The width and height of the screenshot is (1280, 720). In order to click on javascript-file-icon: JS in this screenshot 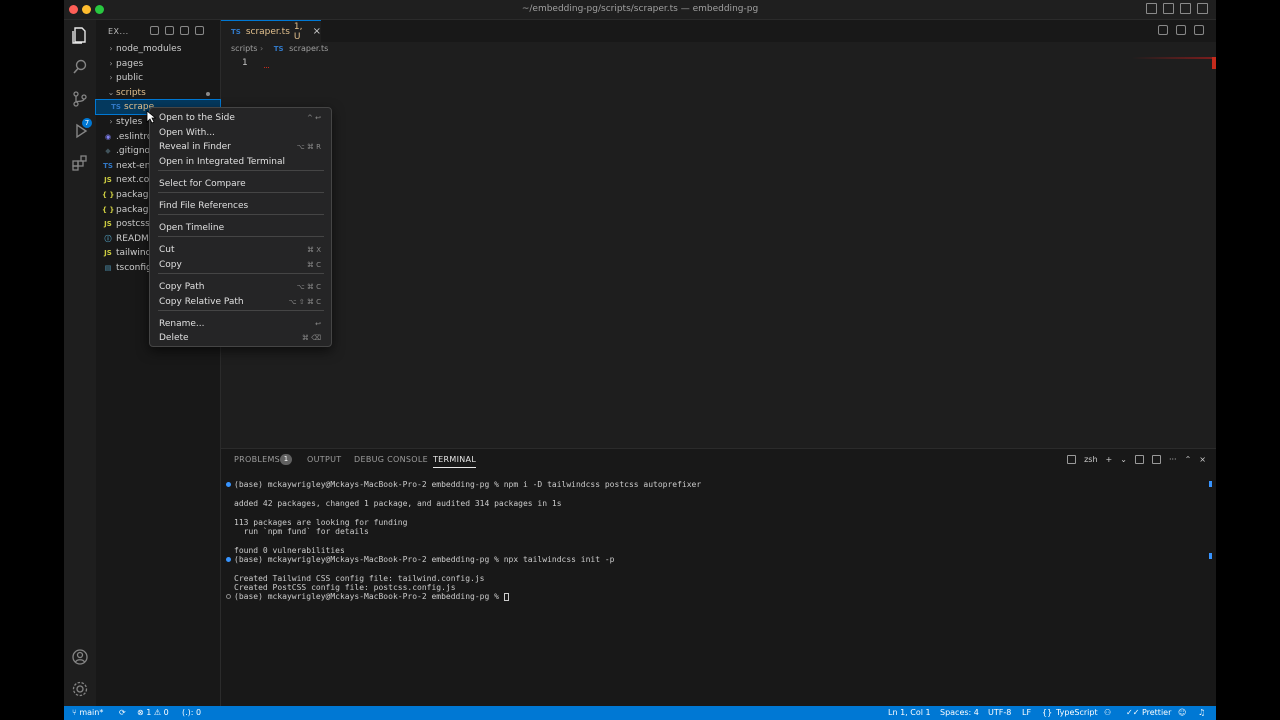, I will do `click(108, 253)`.